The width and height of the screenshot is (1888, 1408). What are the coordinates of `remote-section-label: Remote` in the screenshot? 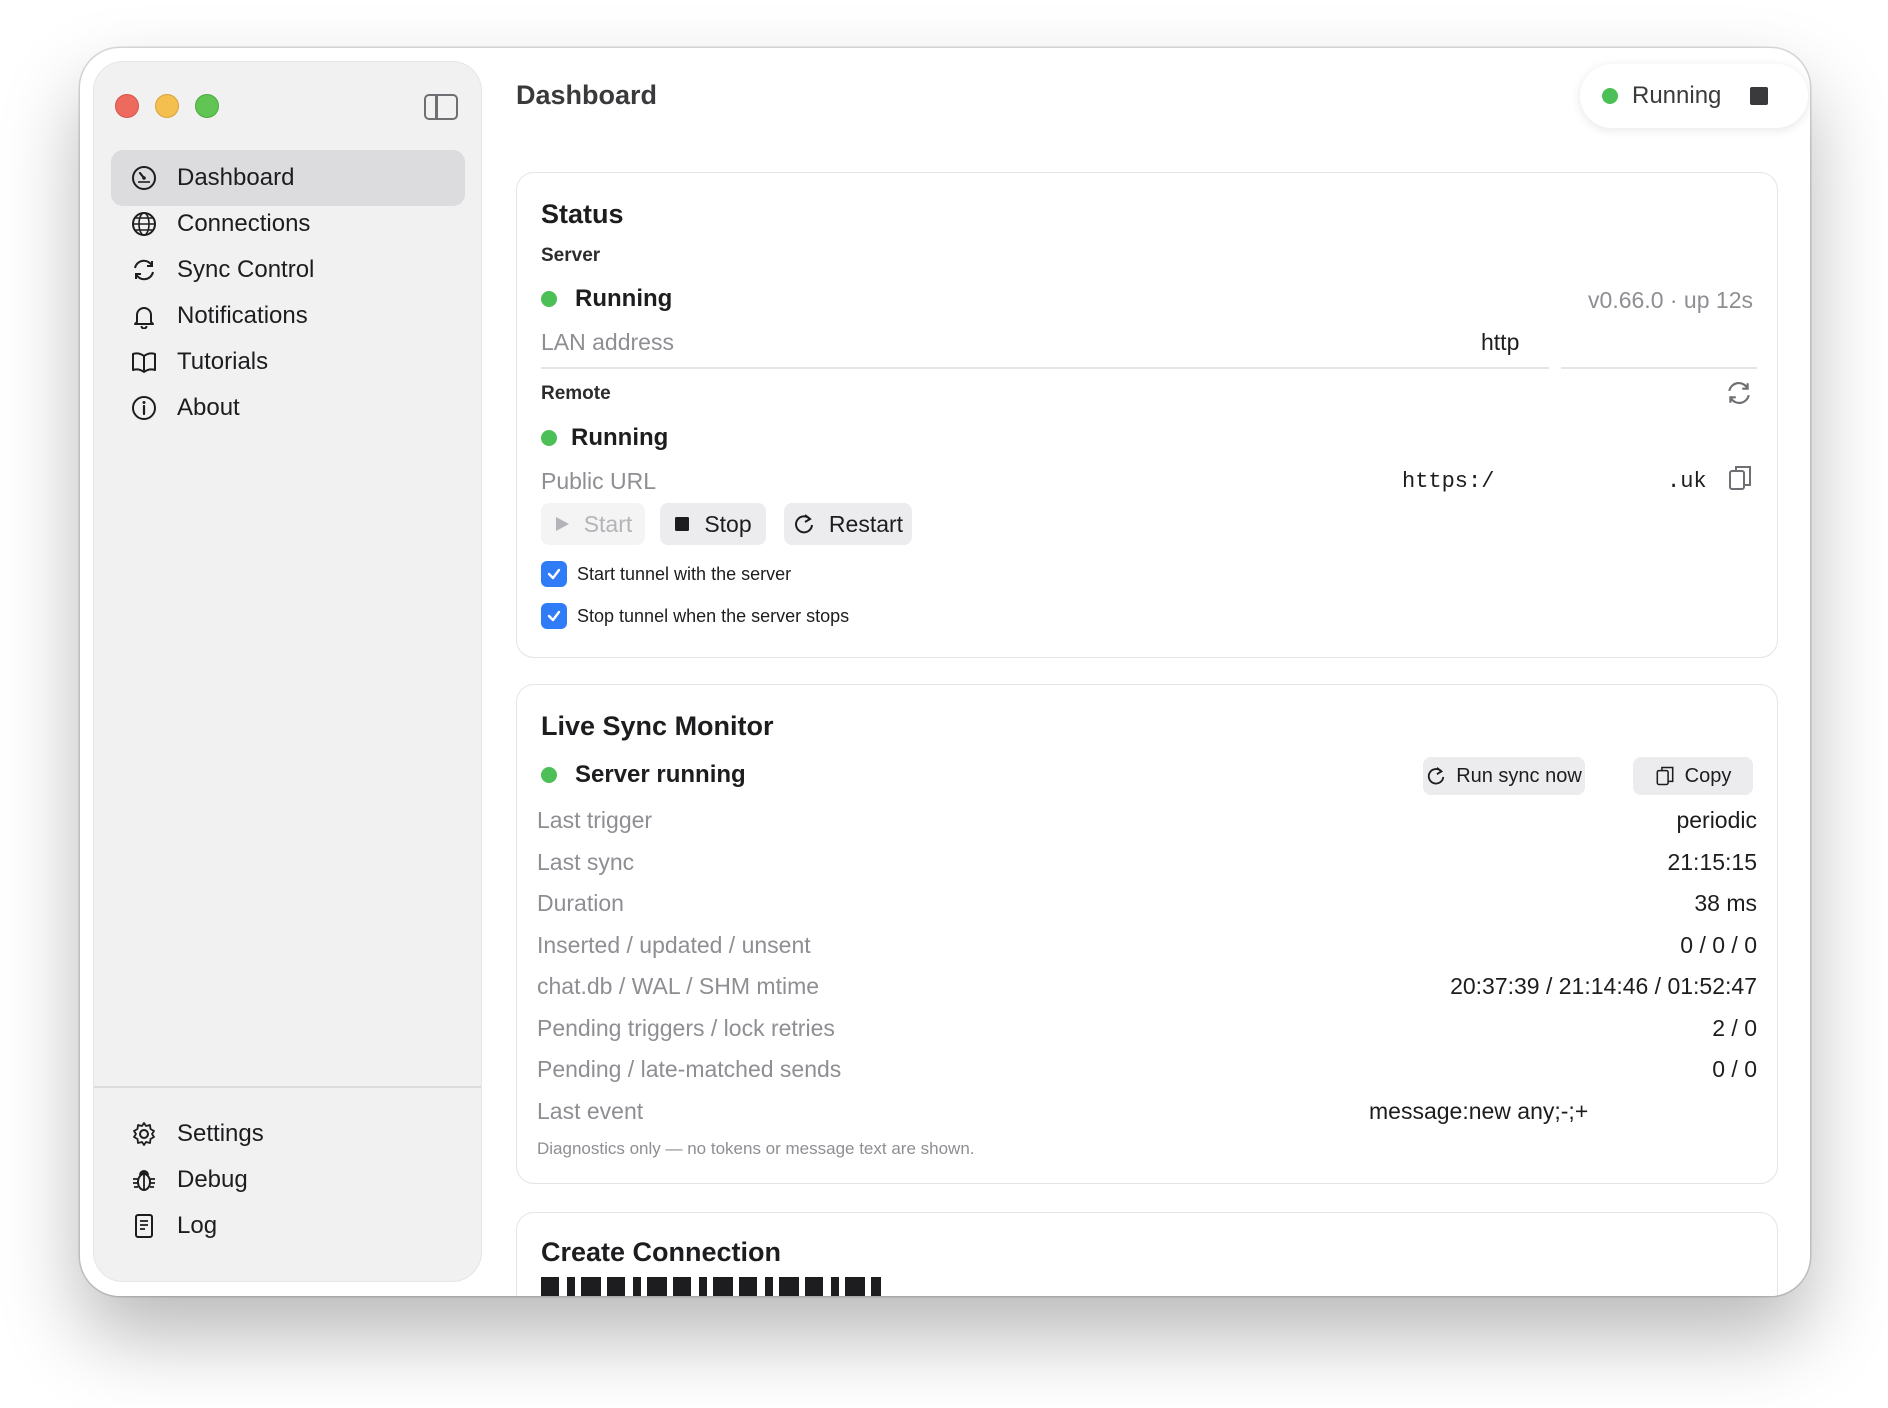 It's located at (576, 393).